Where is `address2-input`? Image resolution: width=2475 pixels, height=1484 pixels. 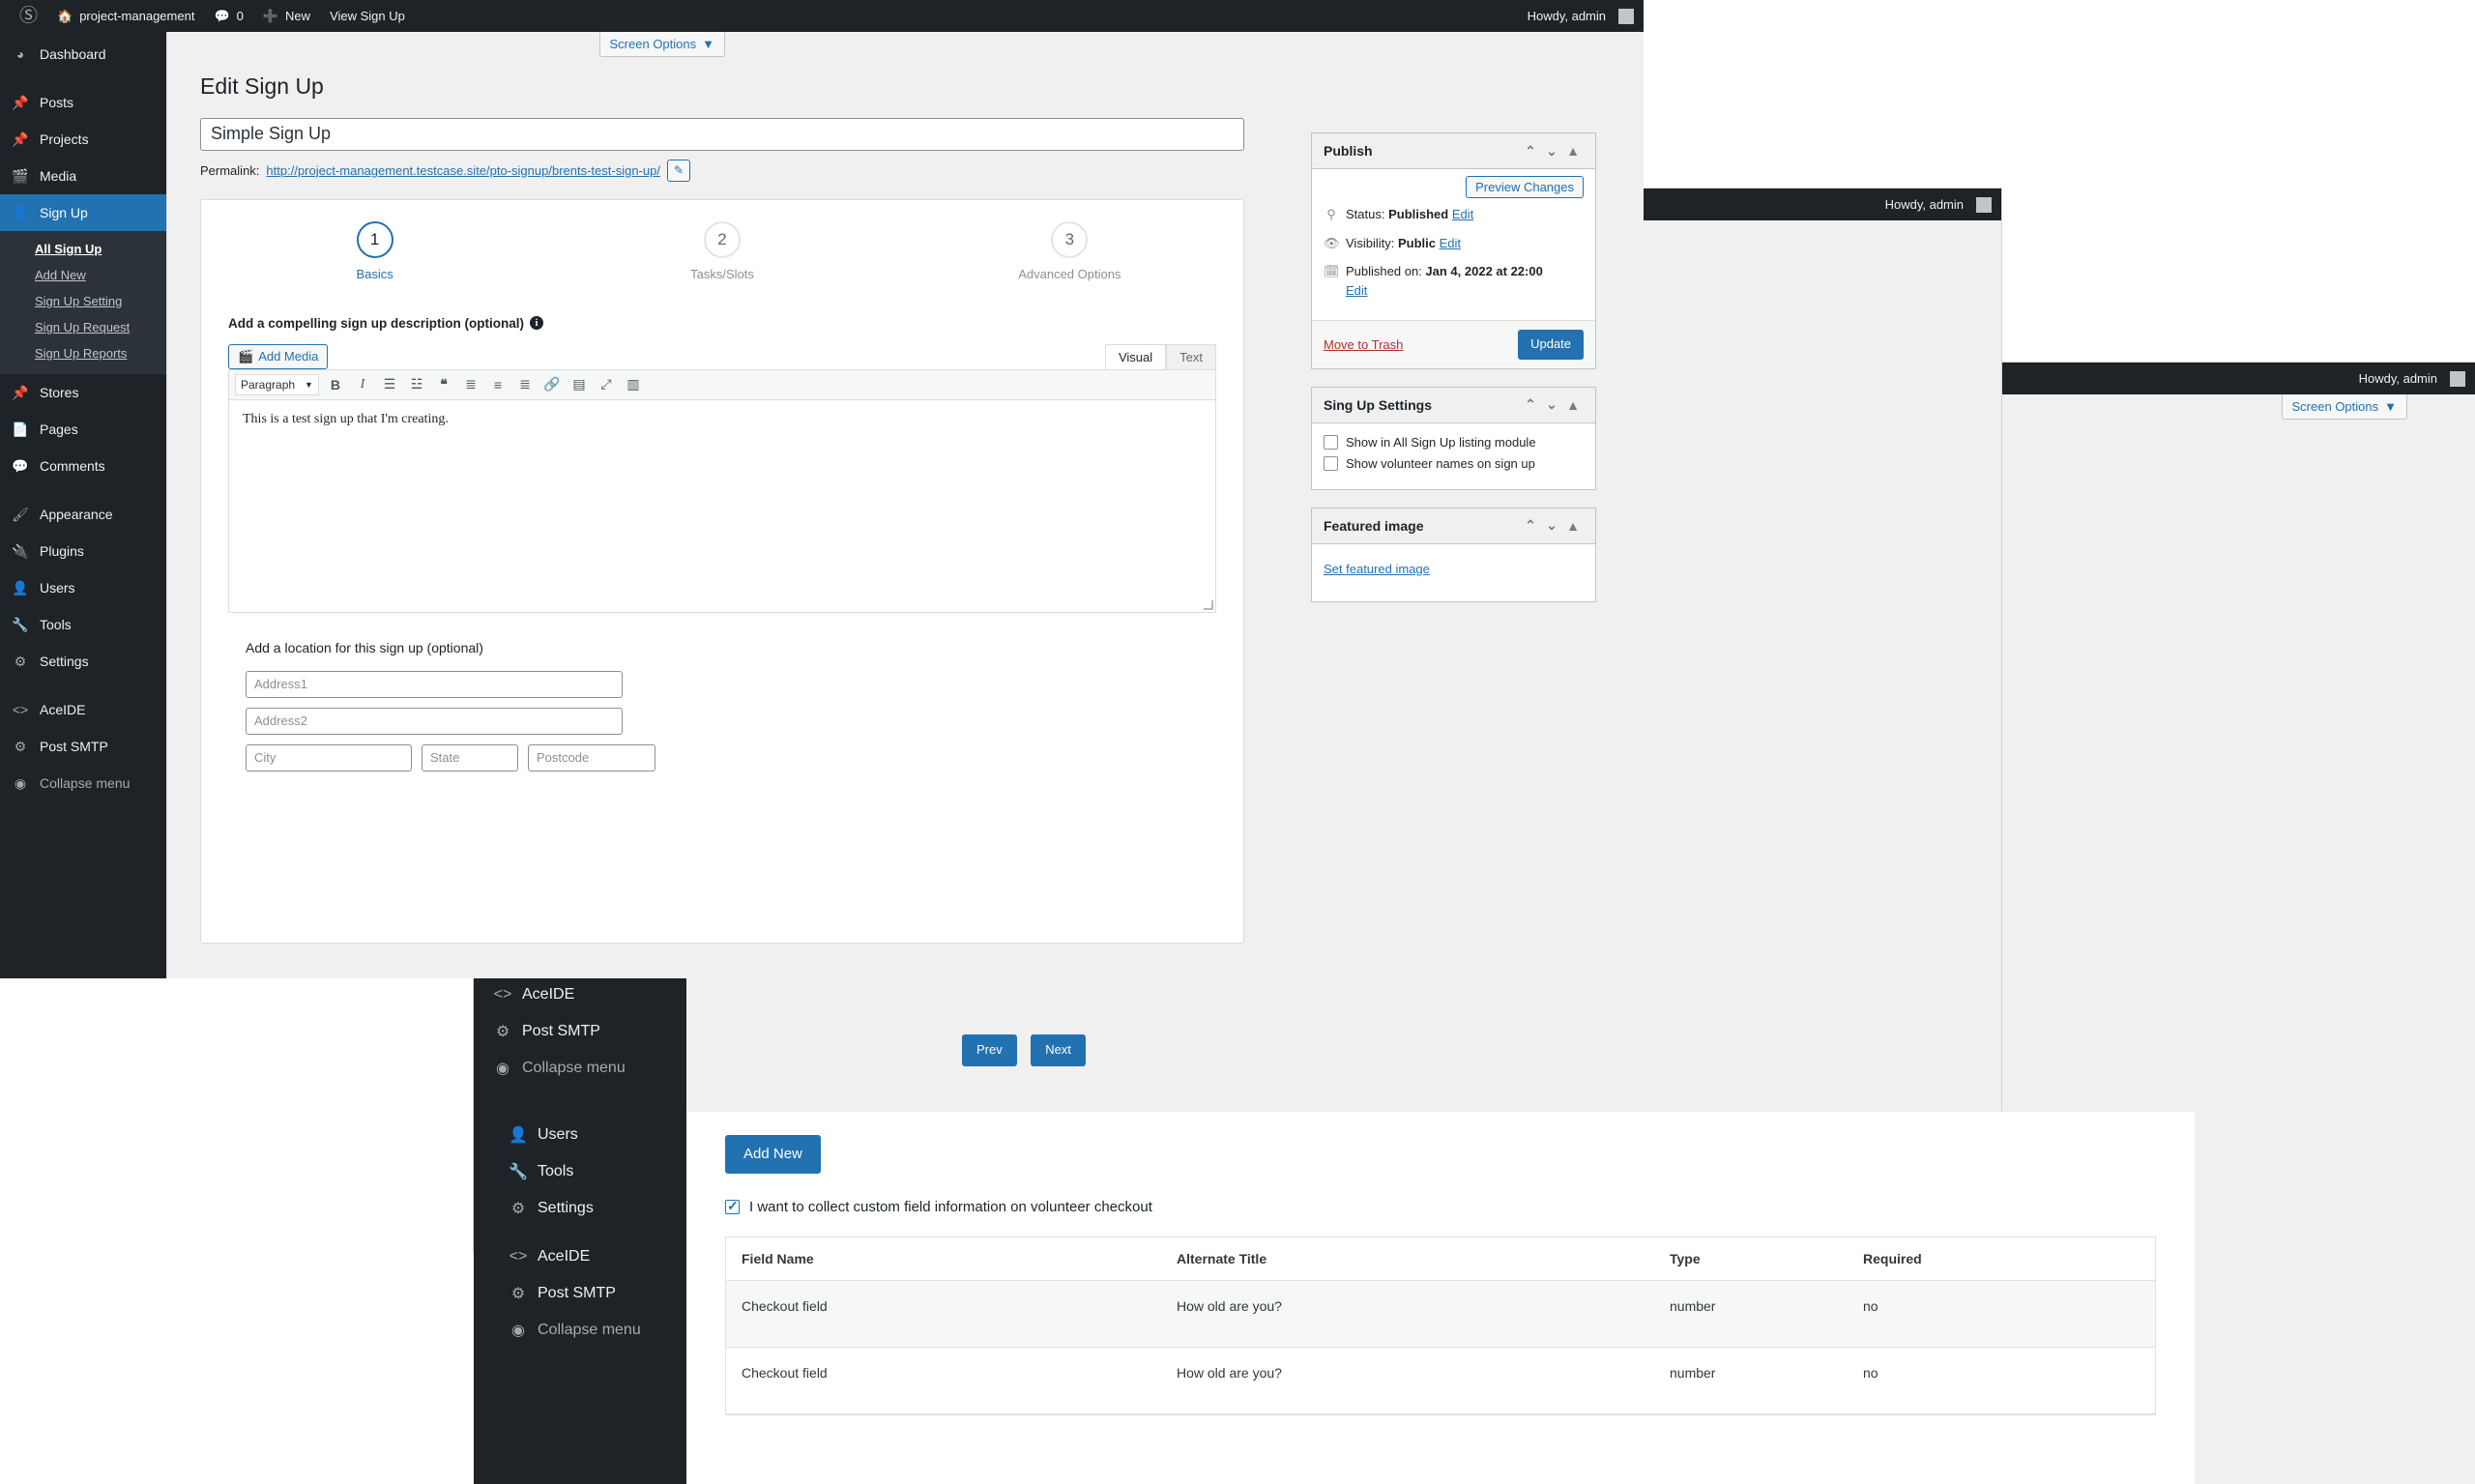 address2-input is located at coordinates (434, 721).